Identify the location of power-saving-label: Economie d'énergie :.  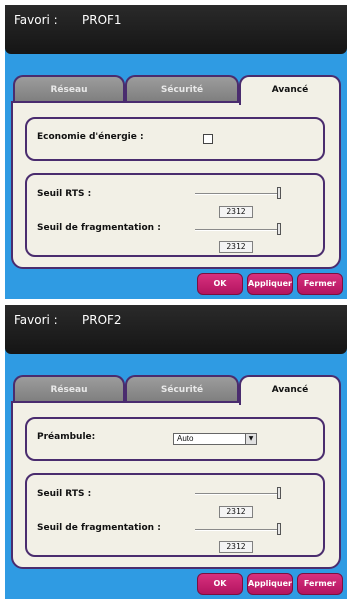
(90, 137).